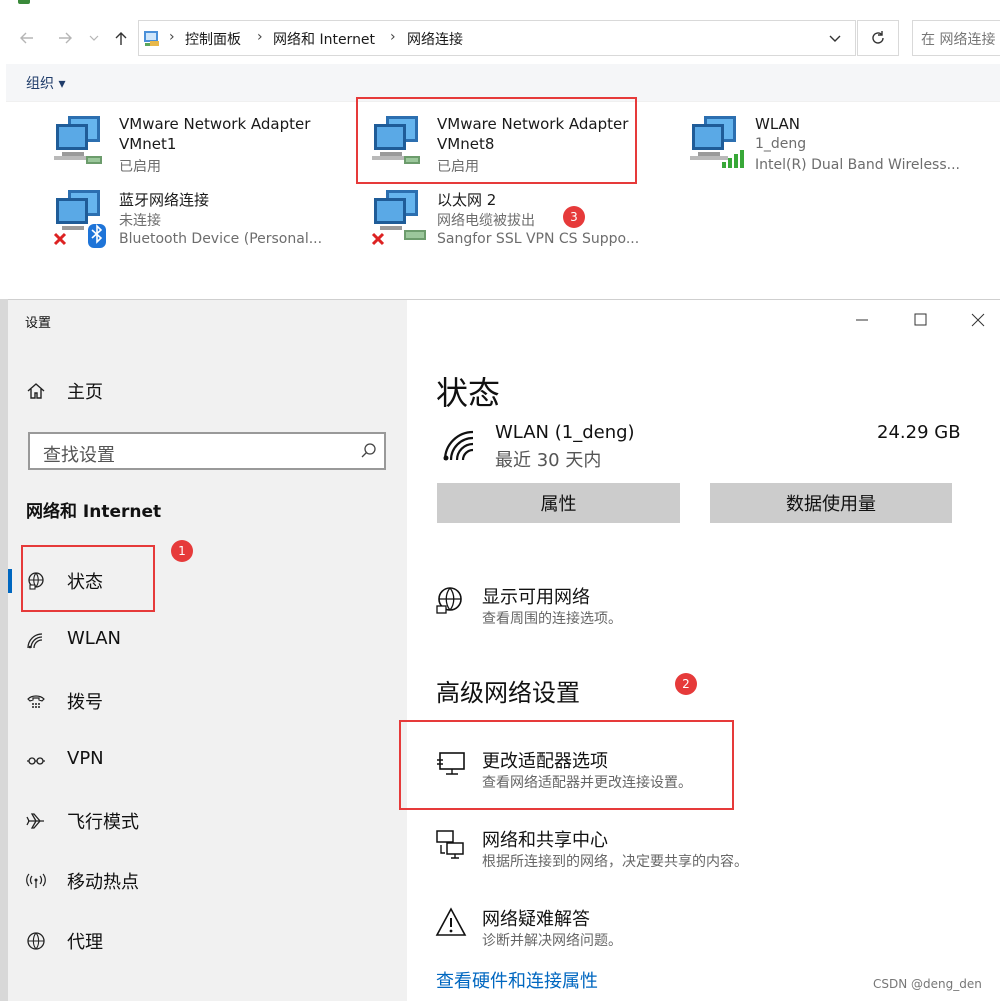  I want to click on adapter-device: VMnet1, so click(148, 144).